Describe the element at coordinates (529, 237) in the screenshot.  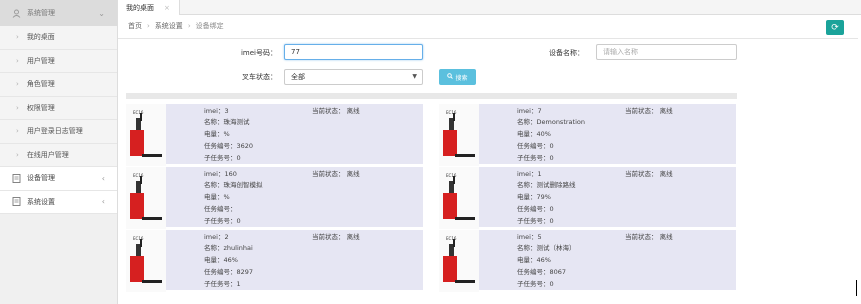
I see `device-imei: imei：5` at that location.